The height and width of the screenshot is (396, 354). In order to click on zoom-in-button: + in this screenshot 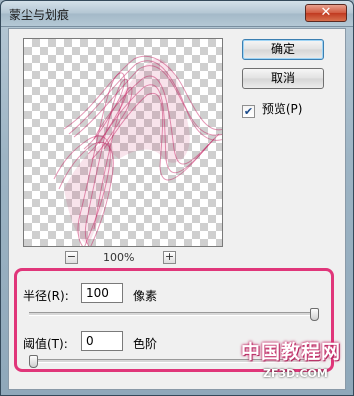, I will do `click(169, 257)`.